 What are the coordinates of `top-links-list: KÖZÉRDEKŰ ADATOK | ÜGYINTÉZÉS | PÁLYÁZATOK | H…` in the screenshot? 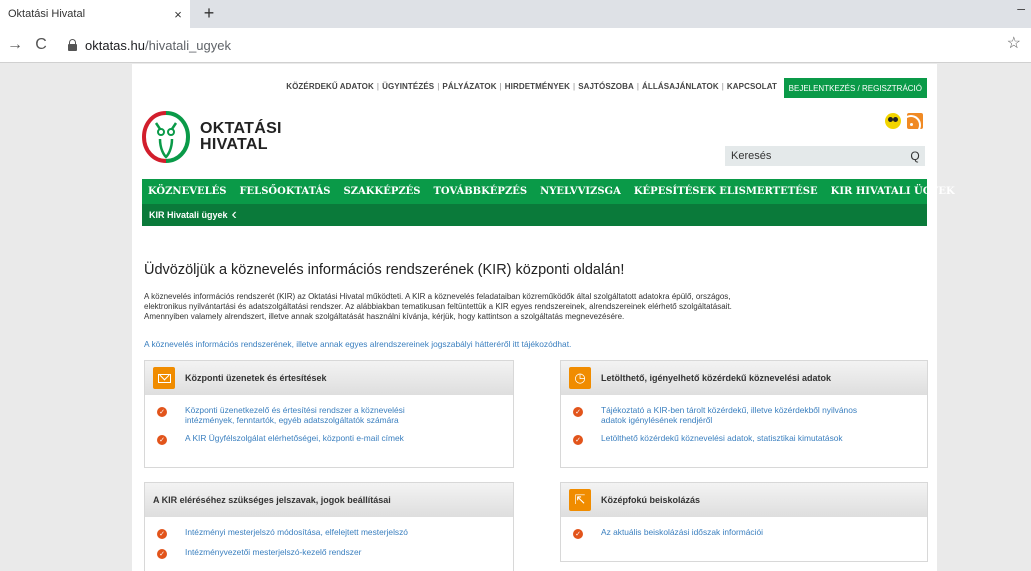 It's located at (531, 86).